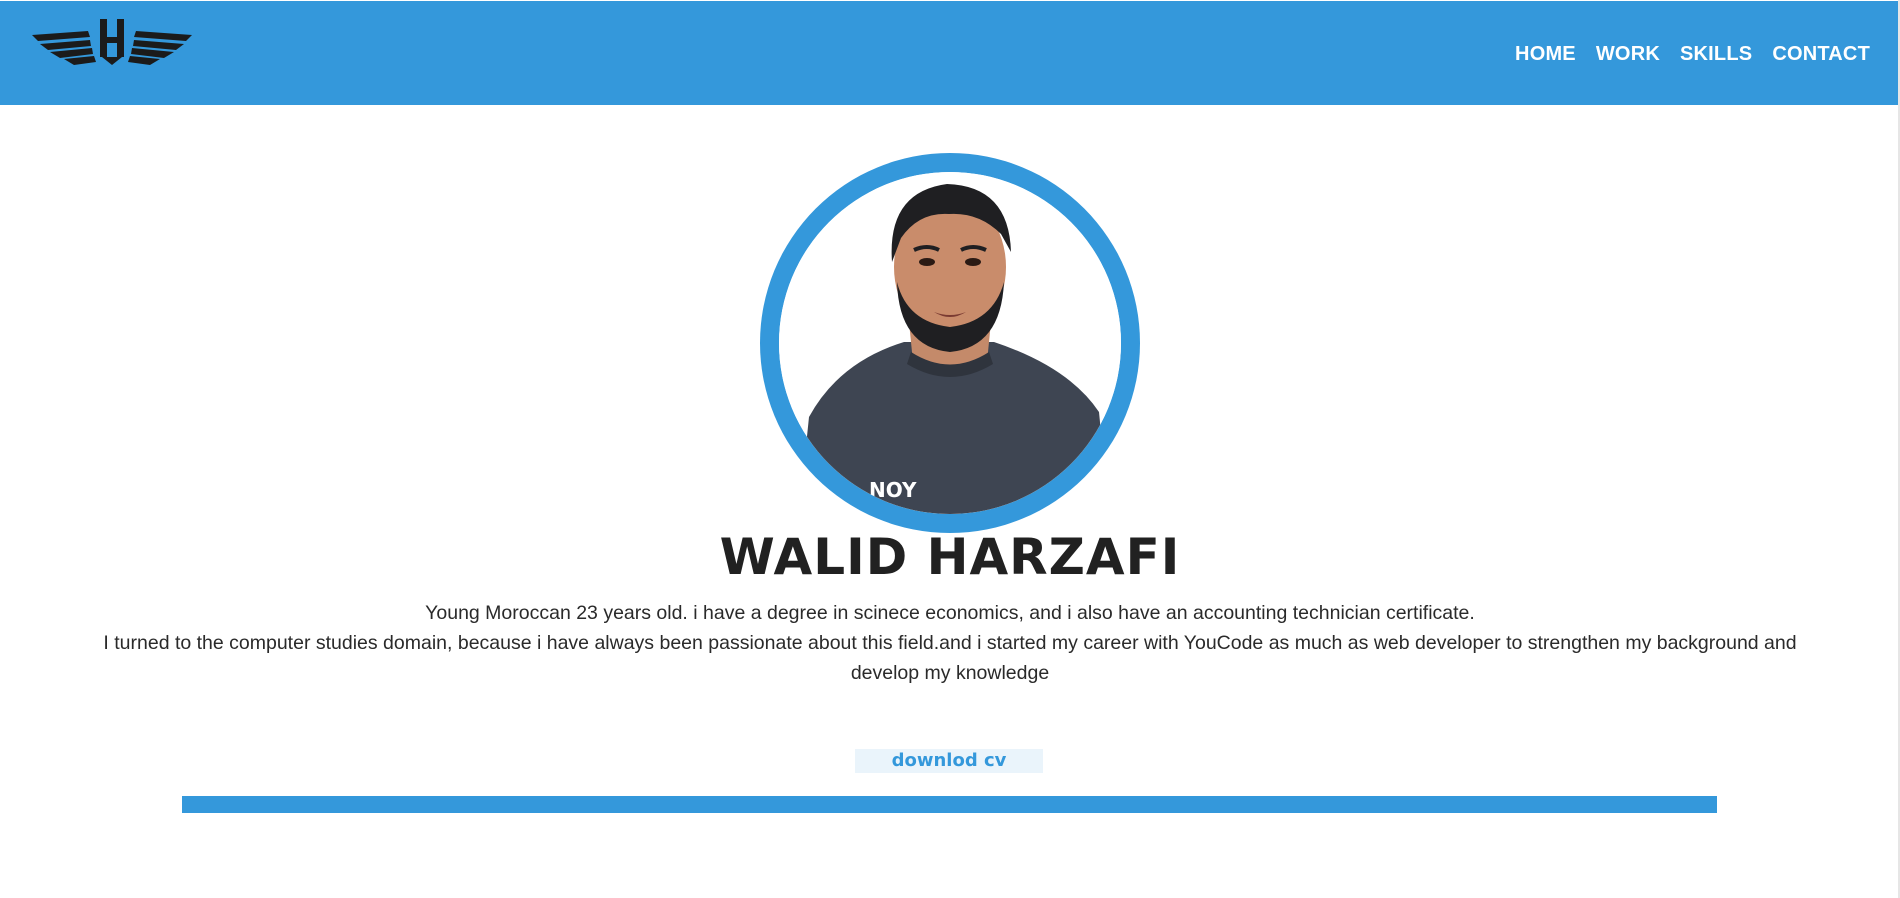 This screenshot has width=1900, height=898. I want to click on svg-text: NOY, so click(893, 490).